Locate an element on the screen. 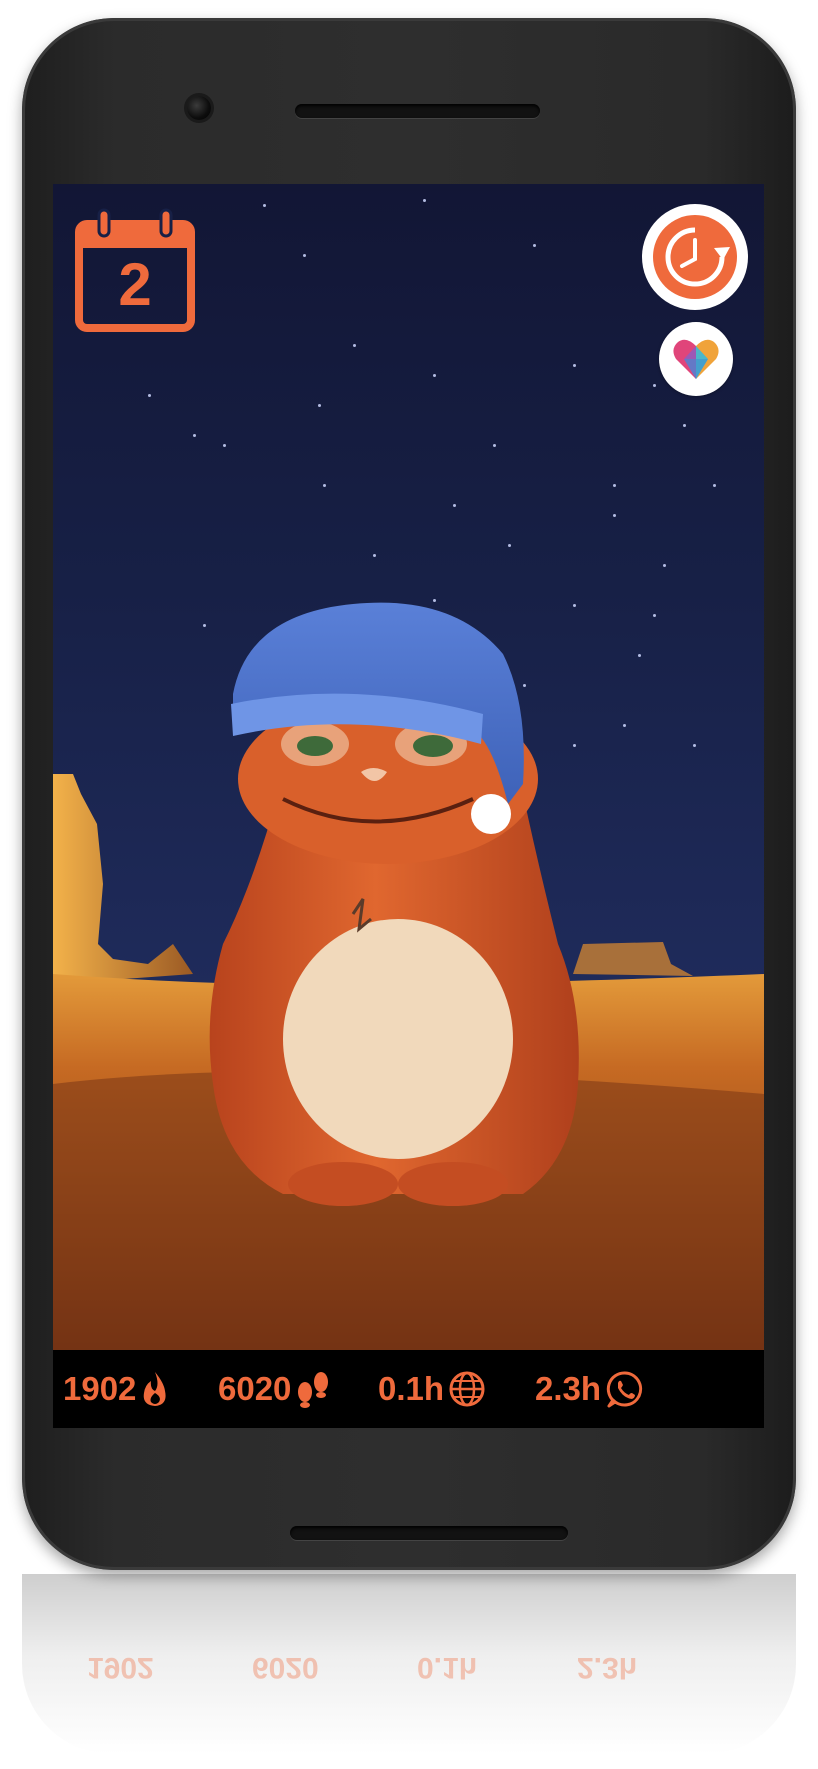 The image size is (818, 1769). health-heart-button is located at coordinates (696, 359).